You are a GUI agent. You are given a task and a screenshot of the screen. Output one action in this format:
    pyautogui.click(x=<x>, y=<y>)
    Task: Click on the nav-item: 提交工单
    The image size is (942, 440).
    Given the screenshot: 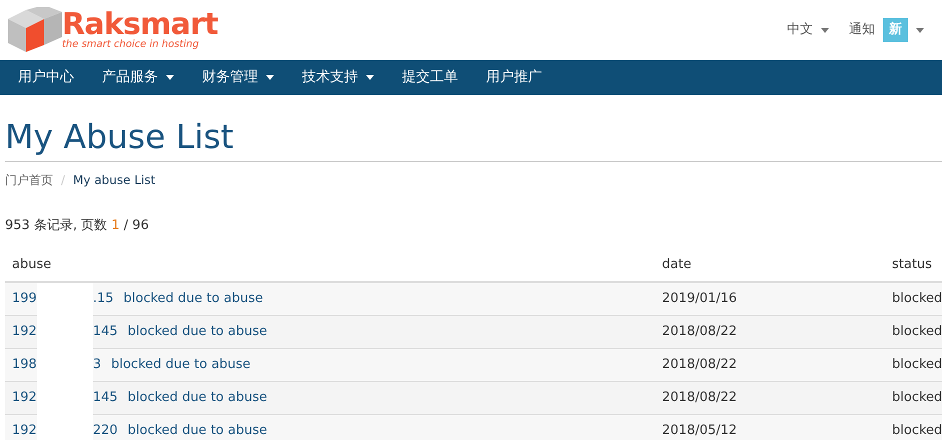 What is the action you would take?
    pyautogui.click(x=430, y=77)
    